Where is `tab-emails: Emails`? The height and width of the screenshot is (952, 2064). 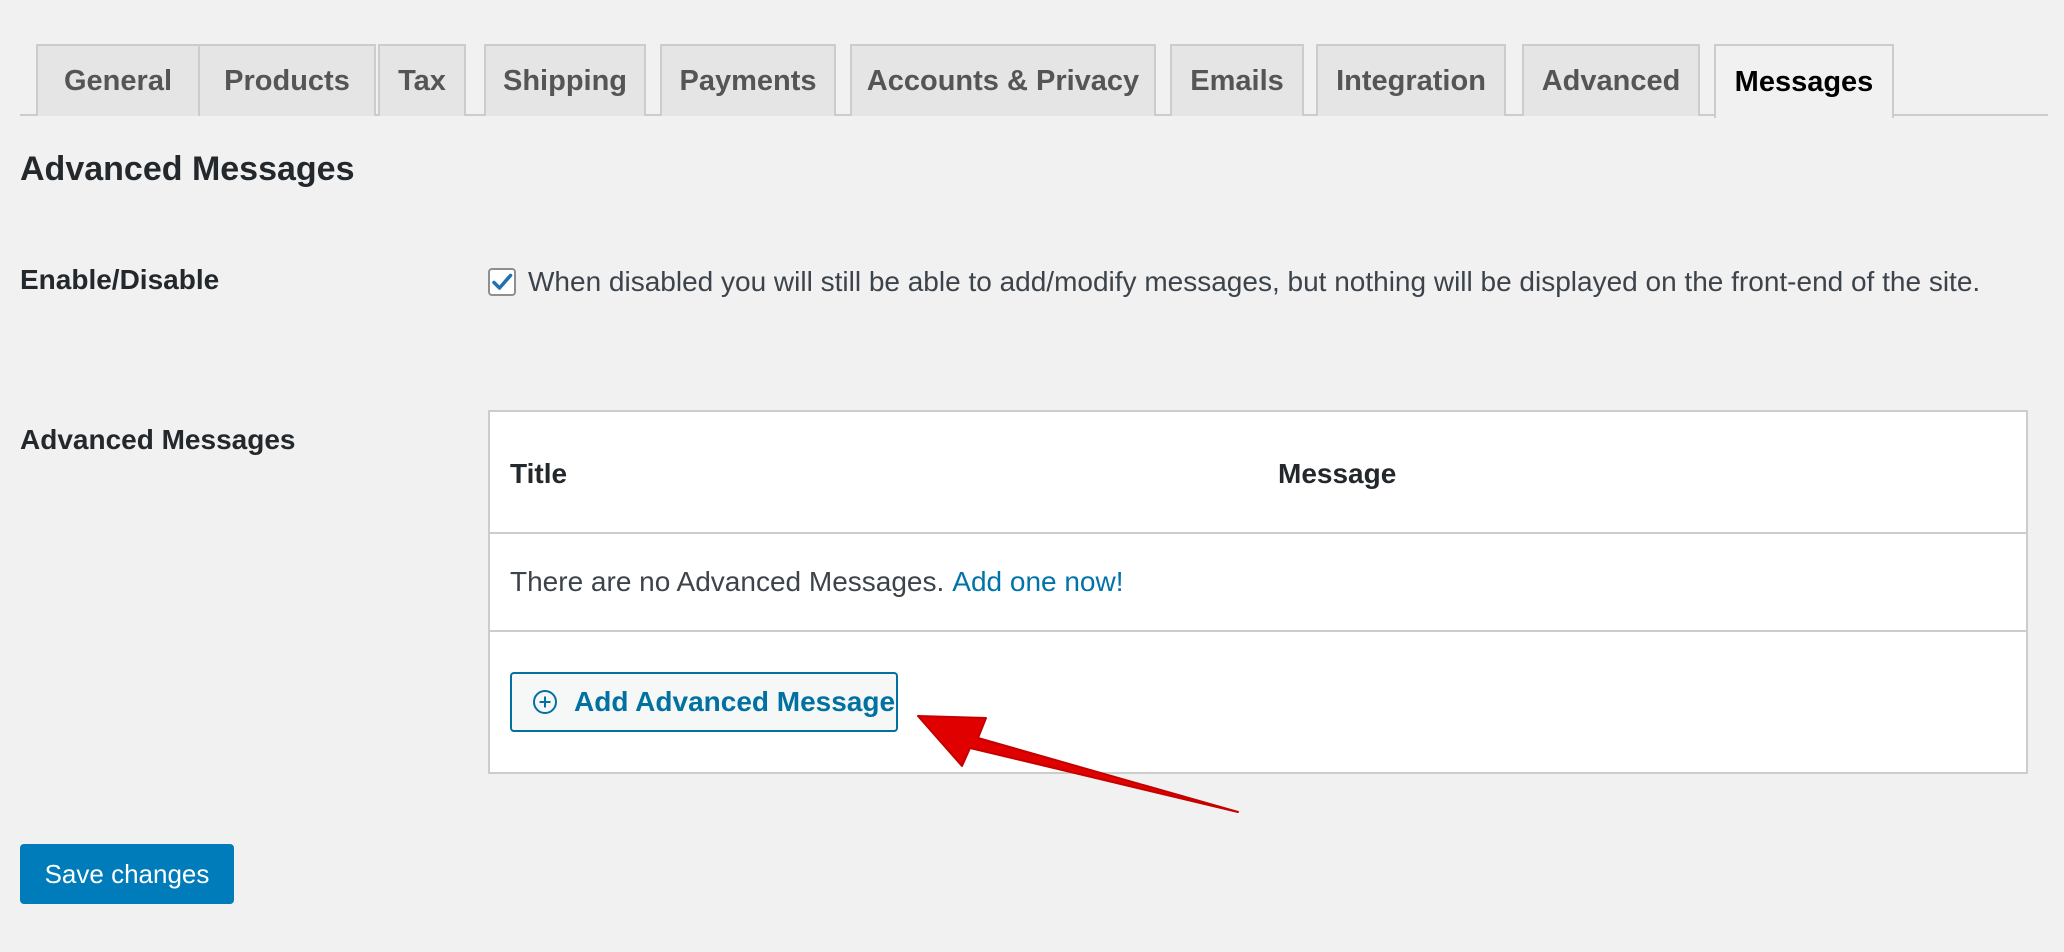
tab-emails: Emails is located at coordinates (1237, 80).